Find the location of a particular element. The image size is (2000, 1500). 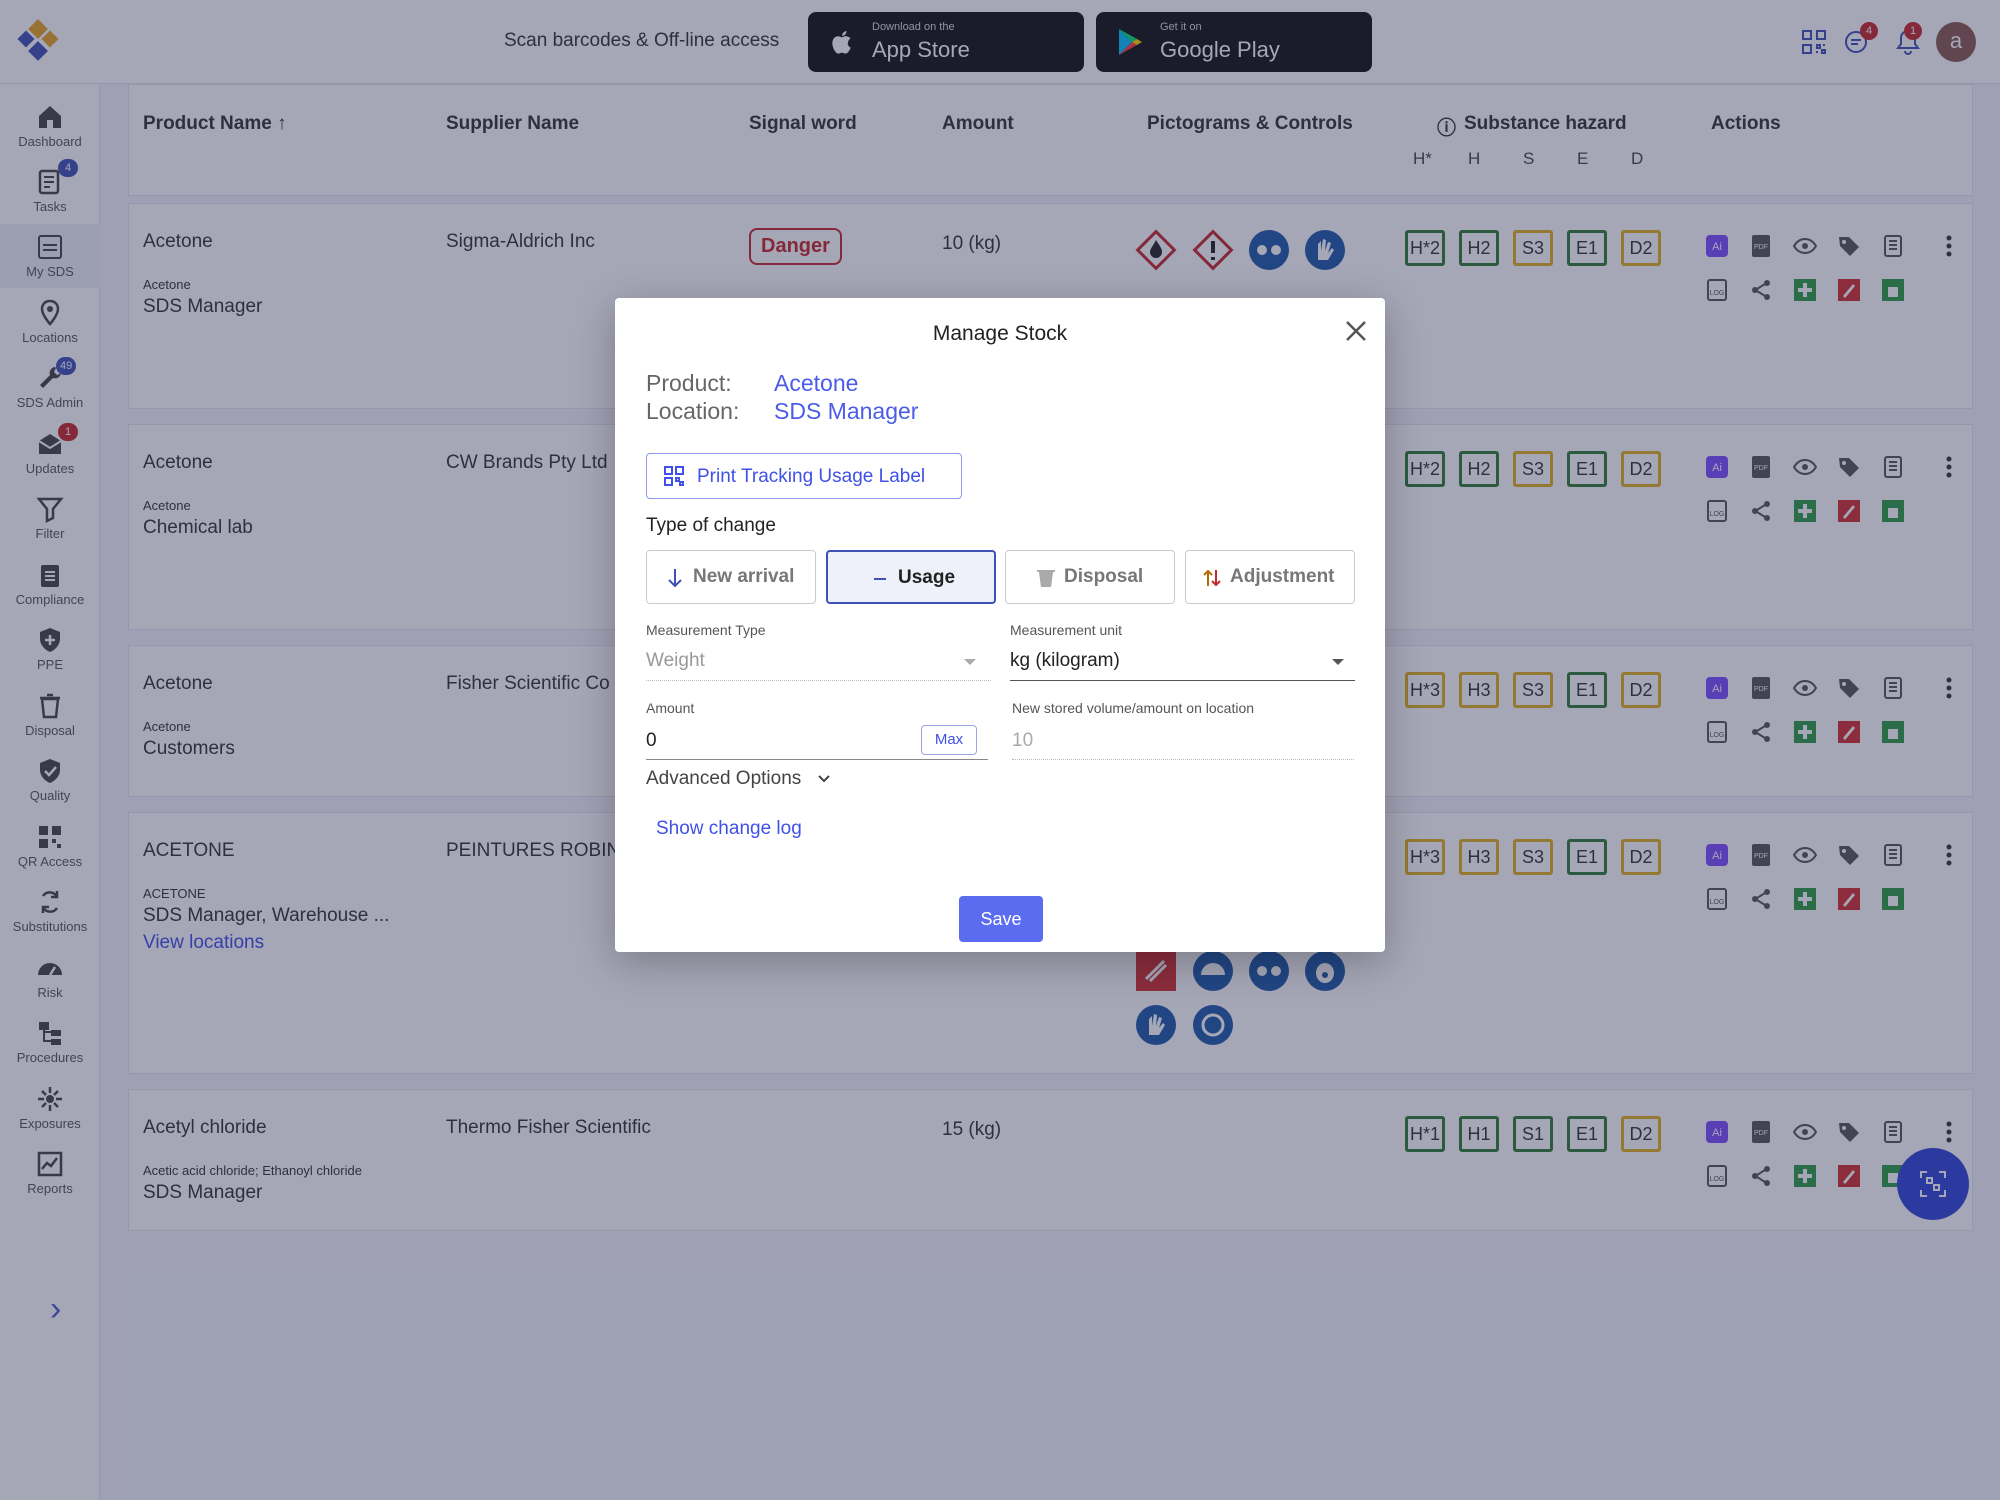

measurement-type-value: Weight is located at coordinates (675, 660).